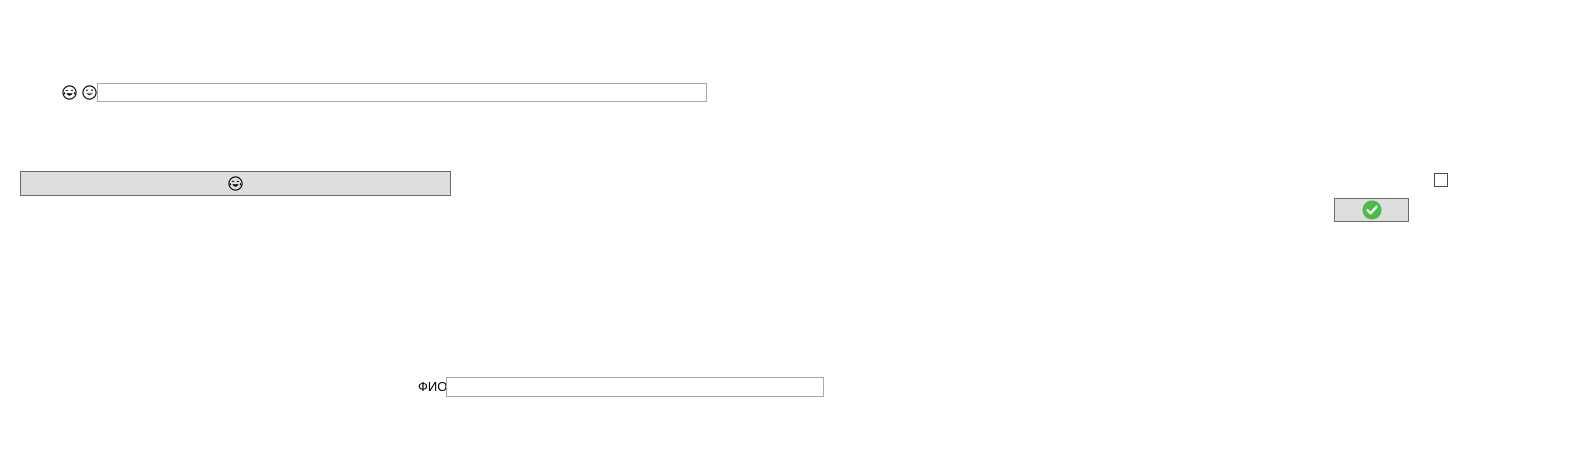 The height and width of the screenshot is (451, 1594). I want to click on fio-input, so click(635, 387).